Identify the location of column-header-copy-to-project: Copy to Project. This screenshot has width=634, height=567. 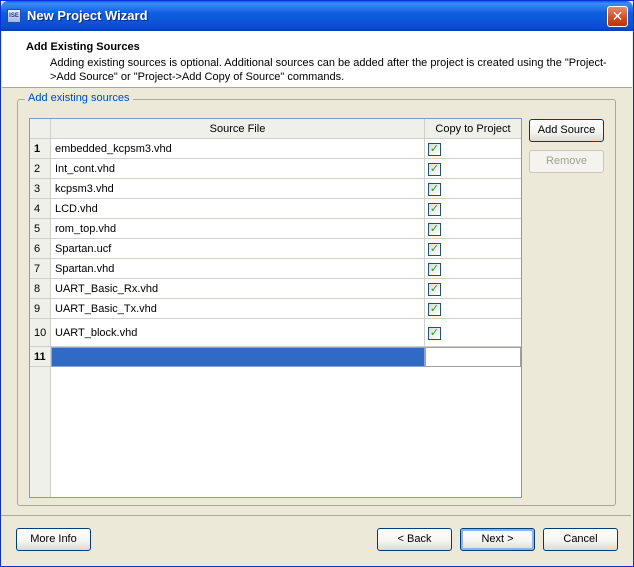
(473, 129).